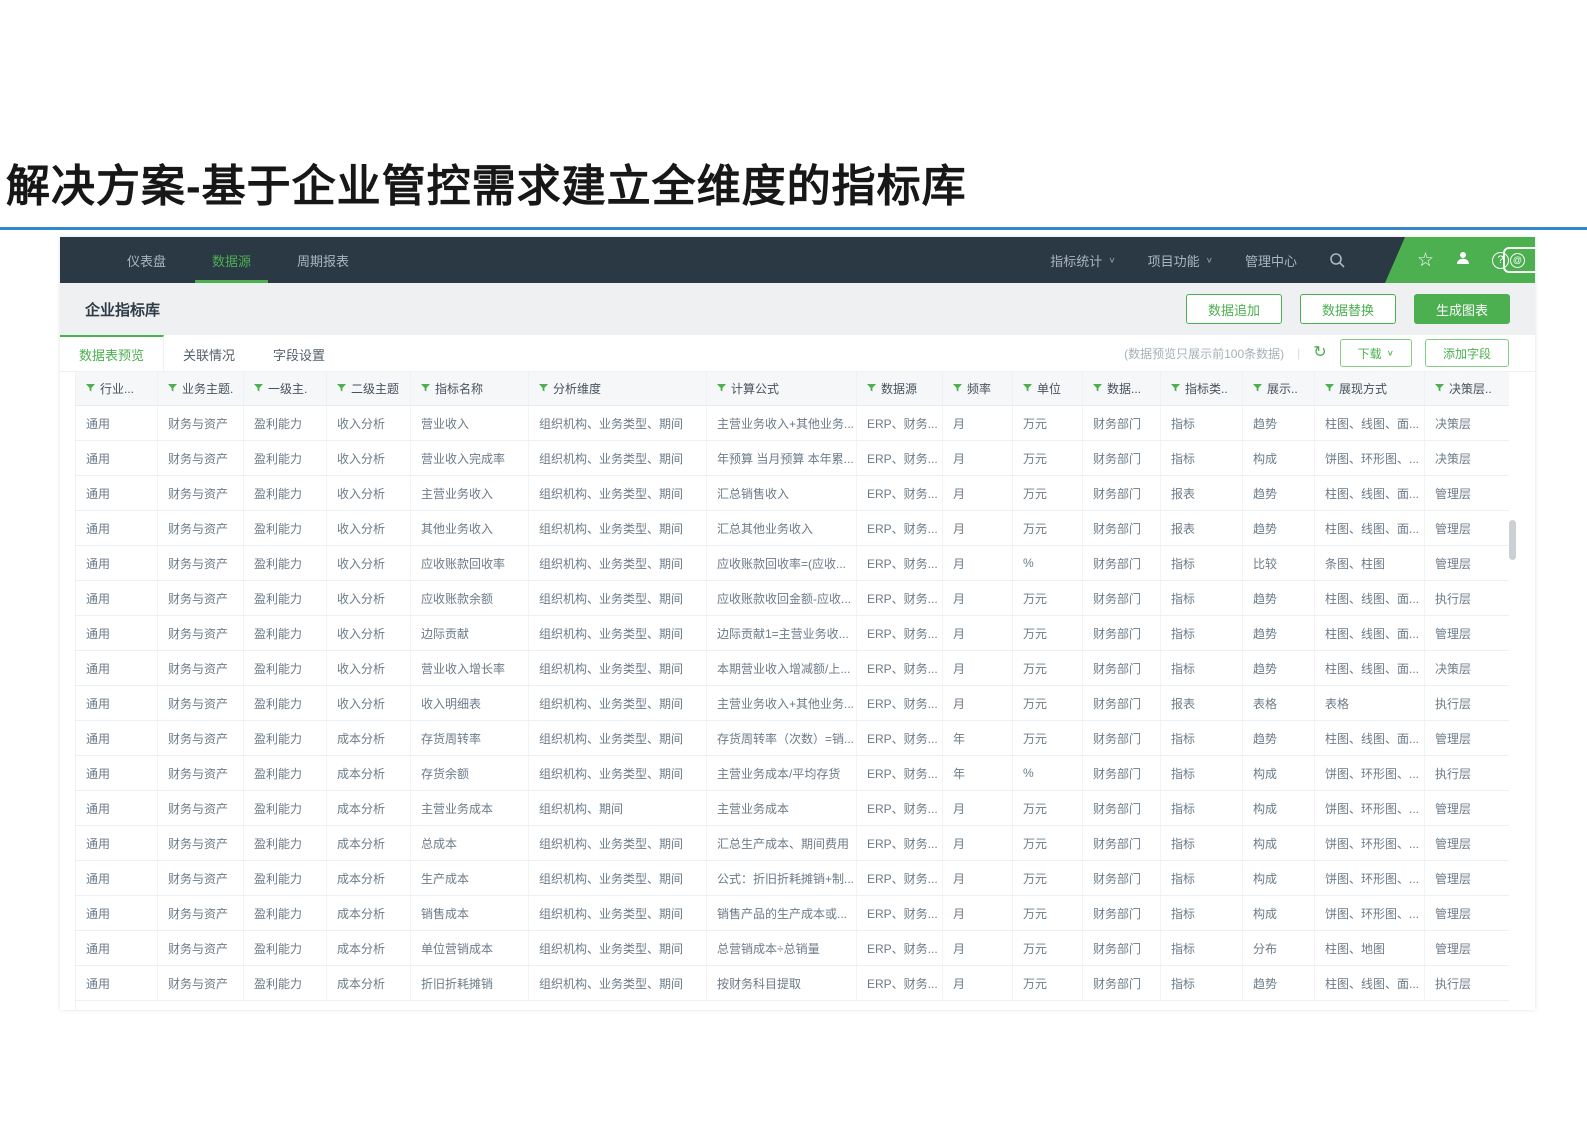  What do you see at coordinates (209, 353) in the screenshot?
I see `sub-tab: 关联情况` at bounding box center [209, 353].